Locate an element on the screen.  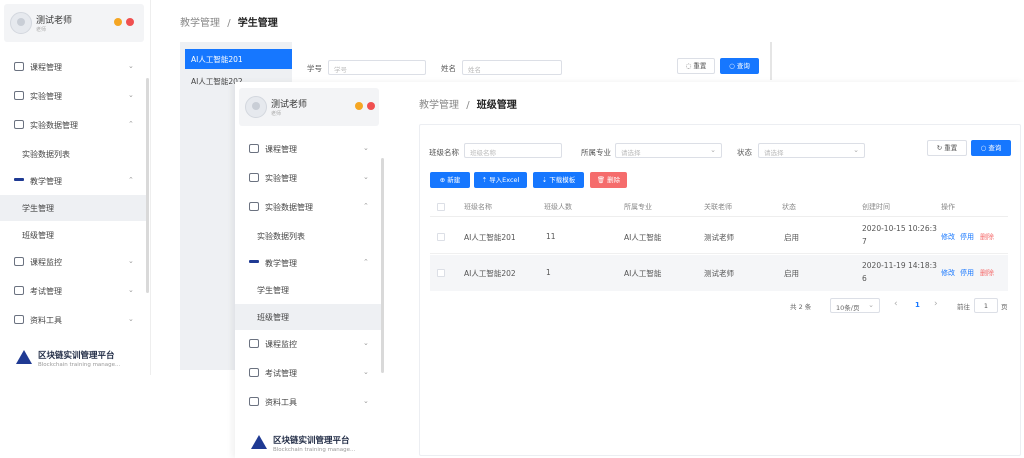
status-select: 请选择 ⌄ is located at coordinates (811, 150).